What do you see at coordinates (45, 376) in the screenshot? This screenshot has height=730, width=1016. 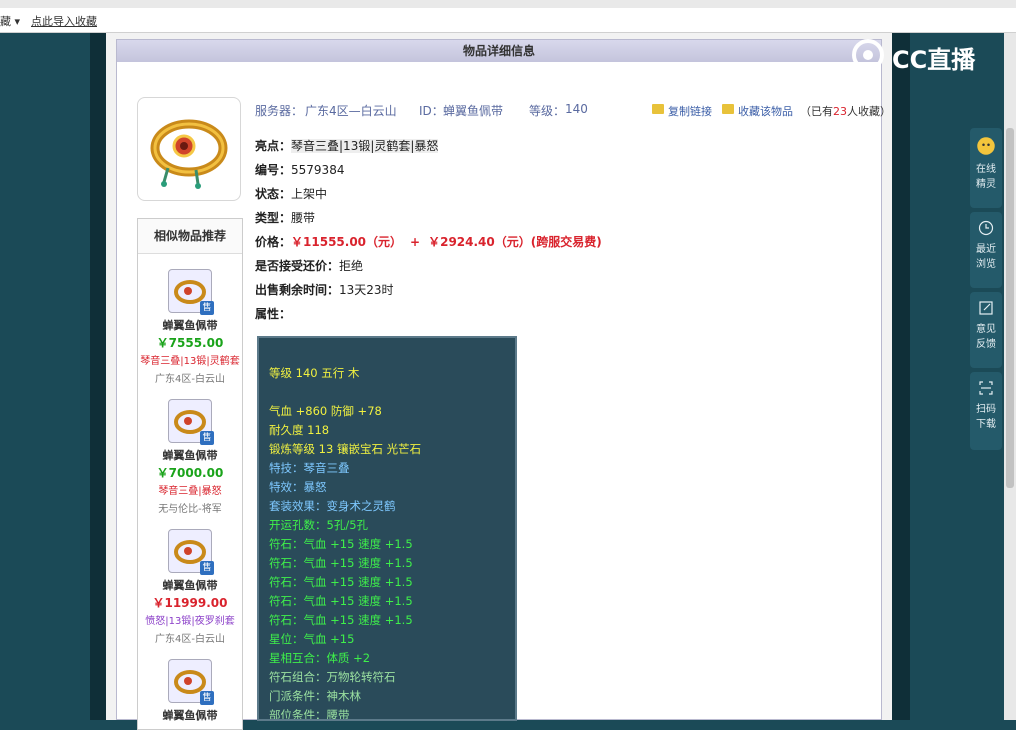 I see `background-left` at bounding box center [45, 376].